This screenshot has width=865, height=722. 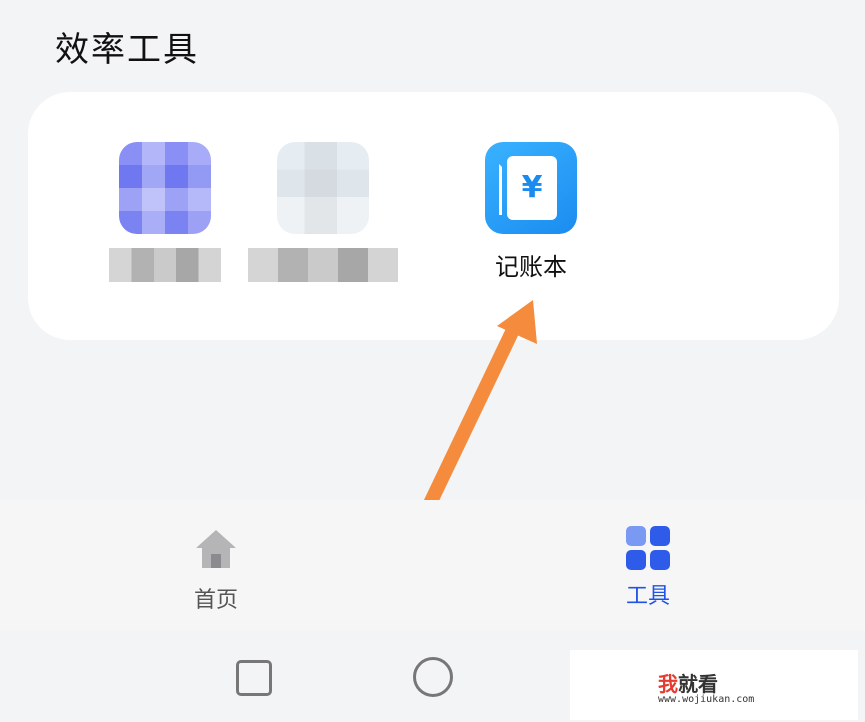 I want to click on yuan-symbol: ¥, so click(x=532, y=188).